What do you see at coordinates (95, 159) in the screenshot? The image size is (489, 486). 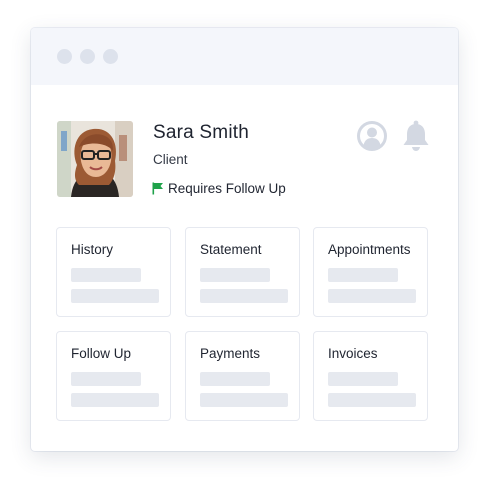 I see `profile-avatar` at bounding box center [95, 159].